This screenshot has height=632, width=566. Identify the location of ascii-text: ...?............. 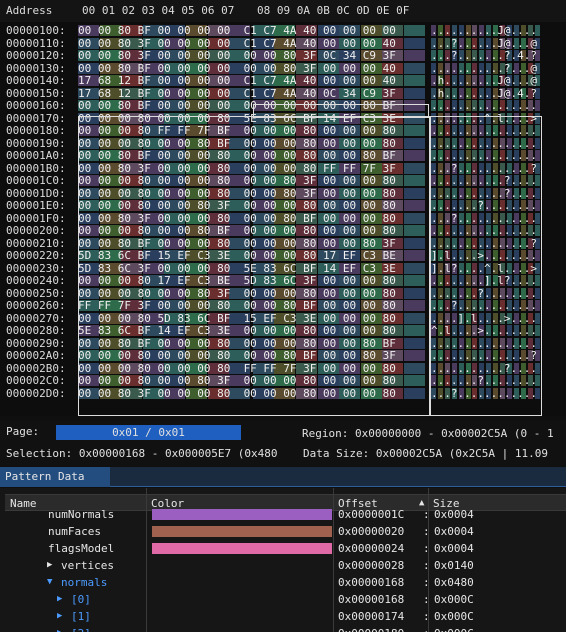
(484, 218).